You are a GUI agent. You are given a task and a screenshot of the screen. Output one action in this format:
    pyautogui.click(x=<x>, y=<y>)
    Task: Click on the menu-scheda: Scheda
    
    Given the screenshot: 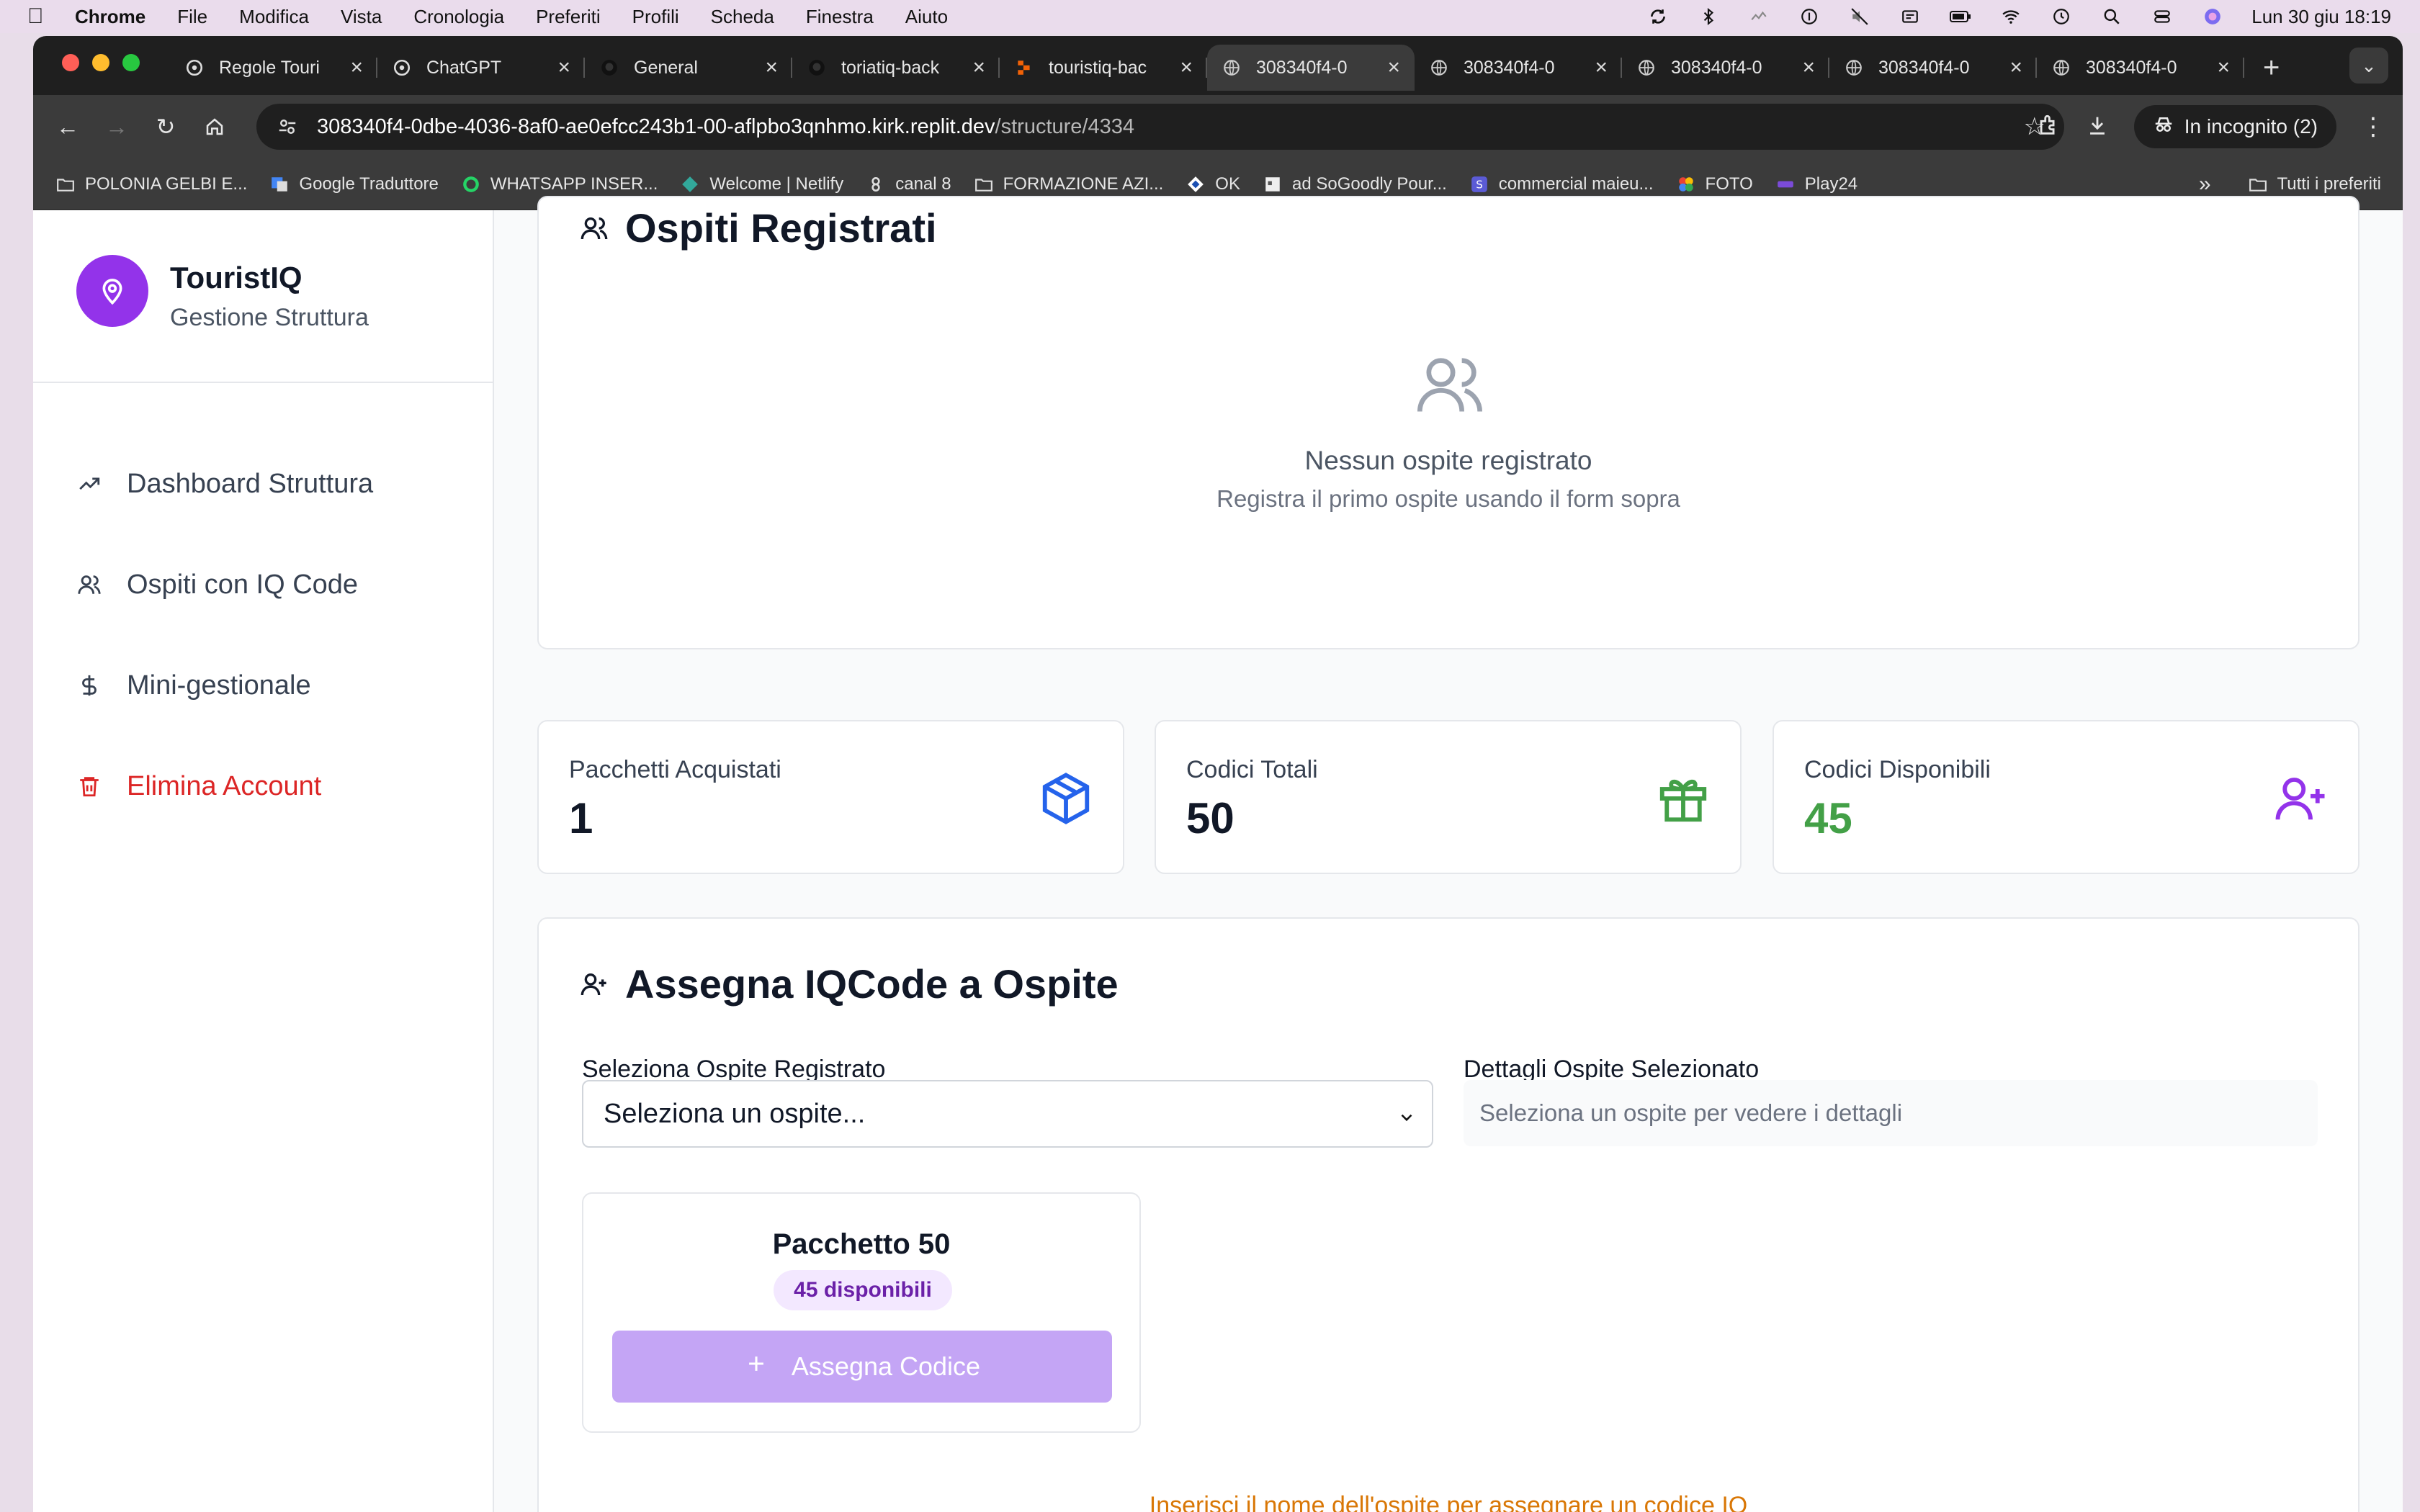 What is the action you would take?
    pyautogui.click(x=742, y=17)
    